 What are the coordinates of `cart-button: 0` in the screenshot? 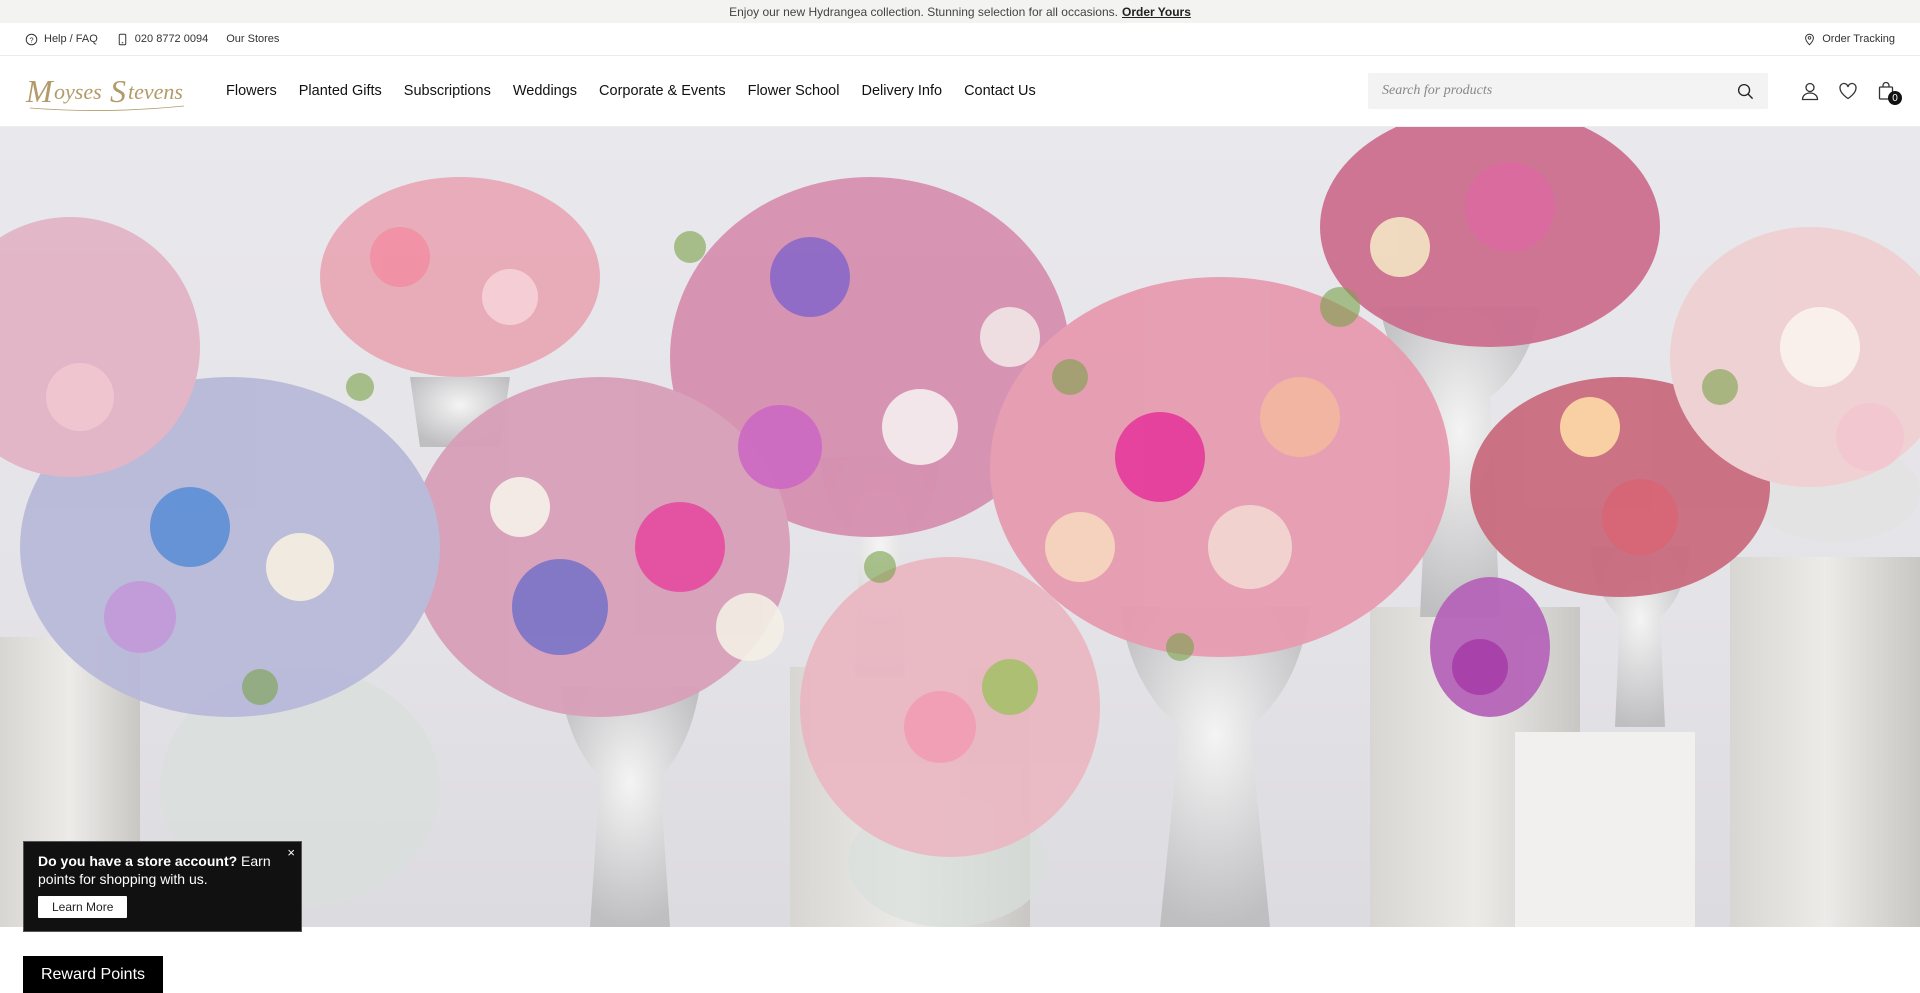 It's located at (1889, 93).